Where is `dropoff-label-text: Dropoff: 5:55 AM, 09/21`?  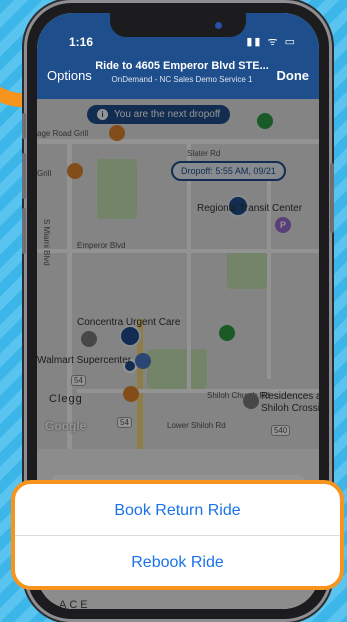
dropoff-label-text: Dropoff: 5:55 AM, 09/21 is located at coordinates (228, 171).